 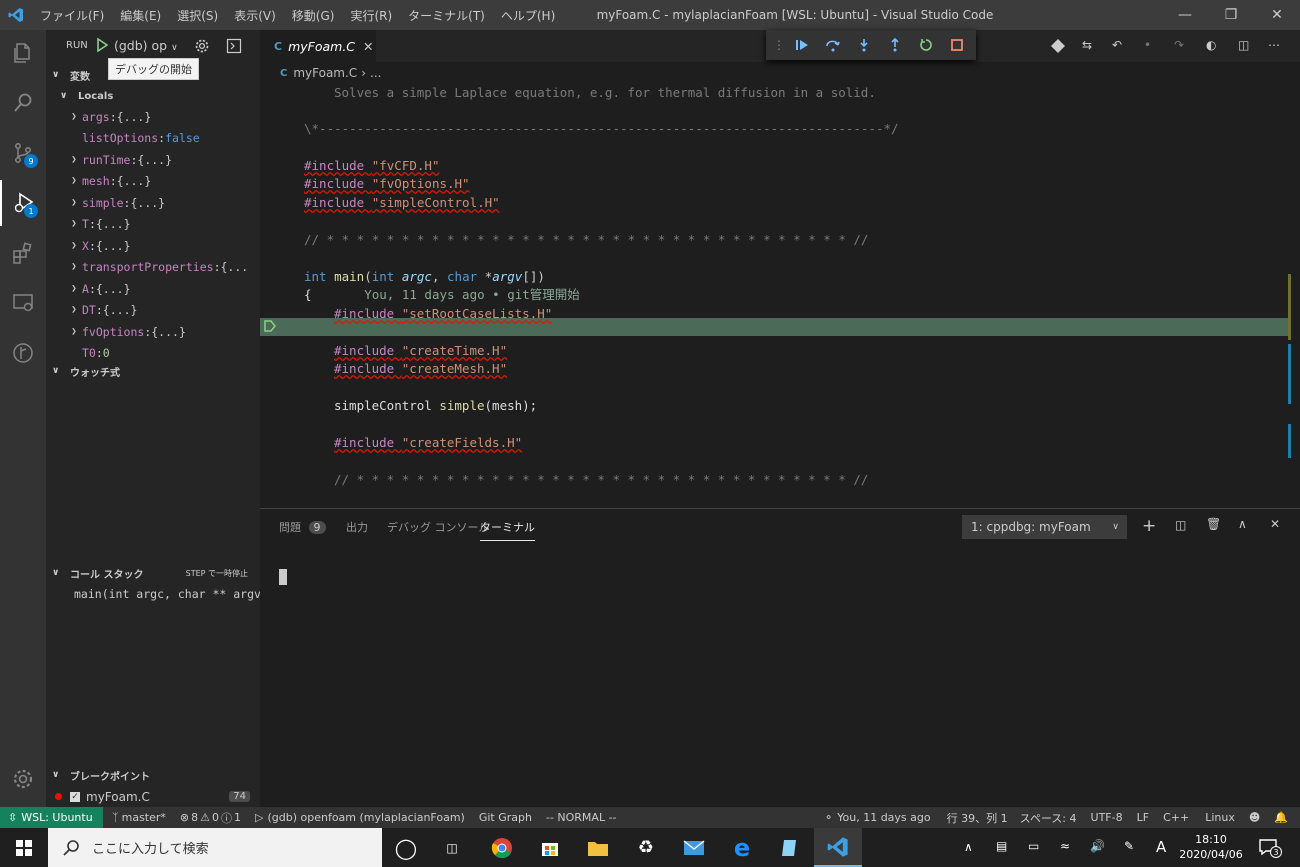 I want to click on menu-terminal: ターミナル(T), so click(x=446, y=15).